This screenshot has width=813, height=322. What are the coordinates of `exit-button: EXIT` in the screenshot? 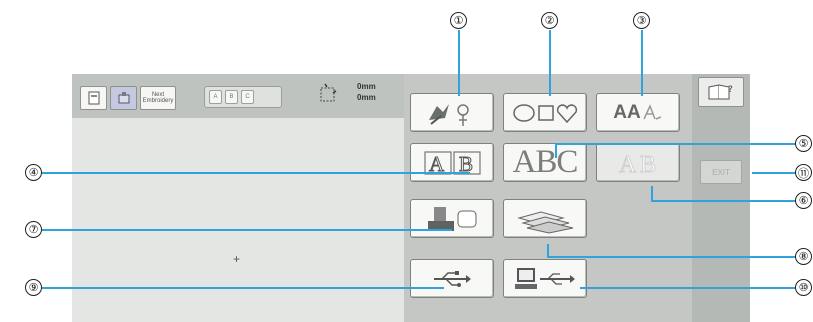 It's located at (721, 172).